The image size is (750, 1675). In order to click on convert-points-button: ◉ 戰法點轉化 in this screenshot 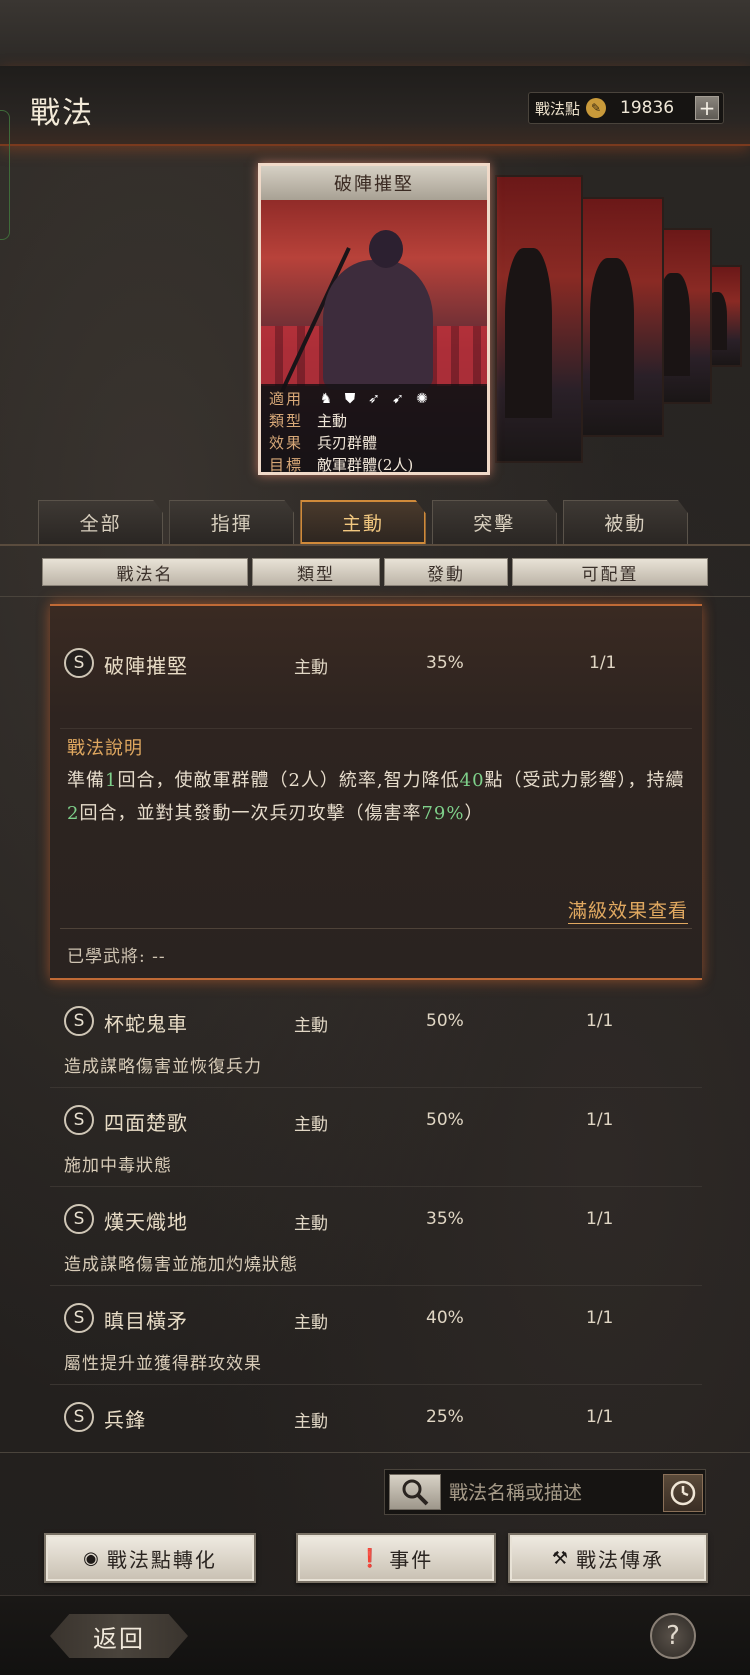, I will do `click(150, 1558)`.